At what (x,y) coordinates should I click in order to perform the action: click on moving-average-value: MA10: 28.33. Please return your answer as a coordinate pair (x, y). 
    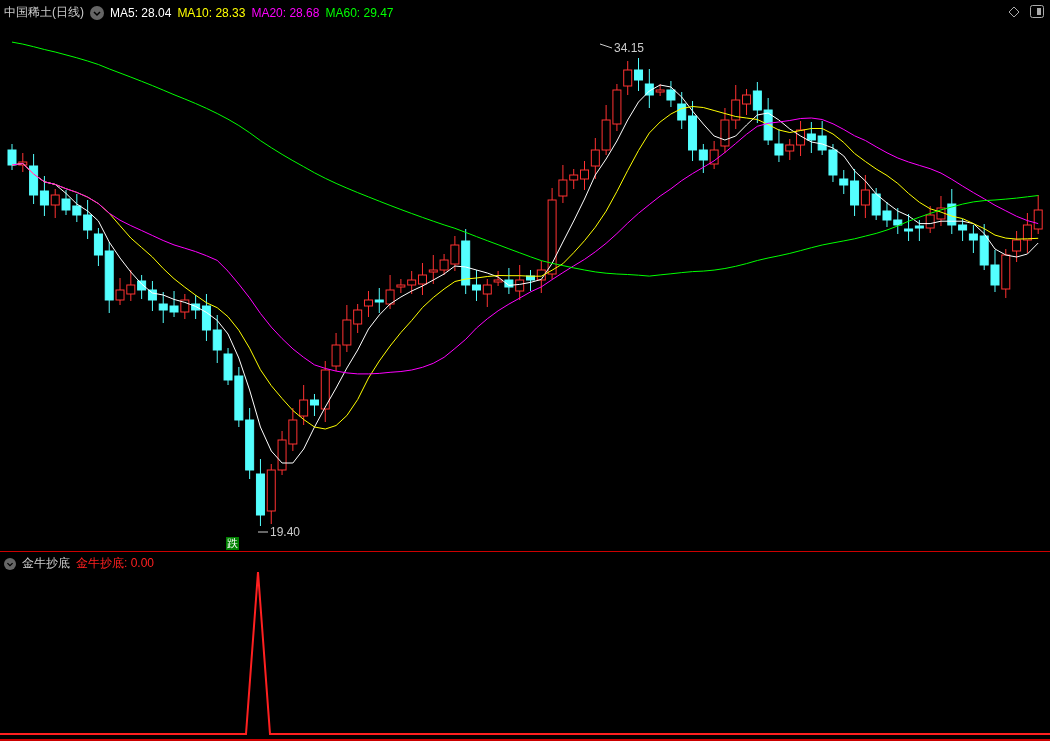
    Looking at the image, I should click on (211, 12).